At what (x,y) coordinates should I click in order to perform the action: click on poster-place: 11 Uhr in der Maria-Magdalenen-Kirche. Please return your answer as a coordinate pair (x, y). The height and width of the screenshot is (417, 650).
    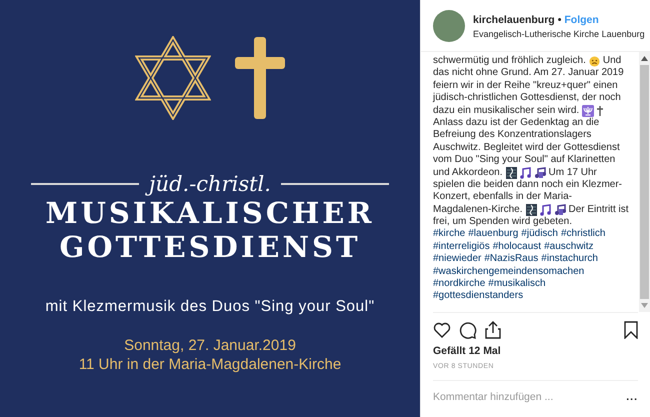
    Looking at the image, I should click on (210, 364).